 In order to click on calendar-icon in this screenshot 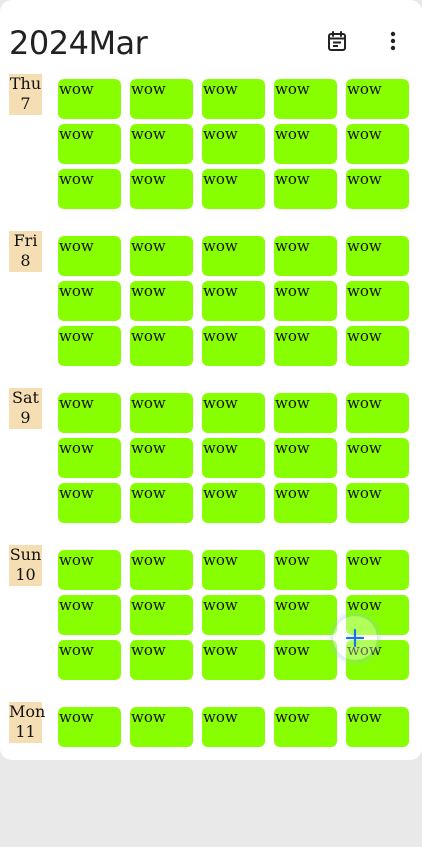, I will do `click(337, 41)`.